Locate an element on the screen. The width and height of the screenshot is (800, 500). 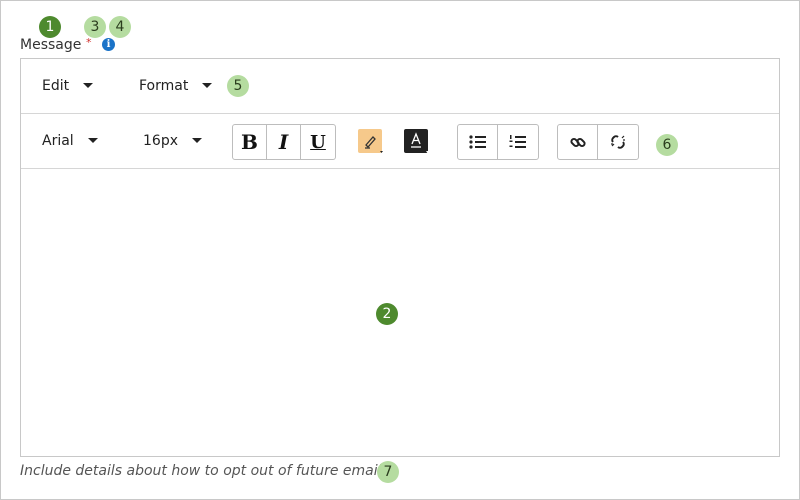
italic-button: I is located at coordinates (284, 142).